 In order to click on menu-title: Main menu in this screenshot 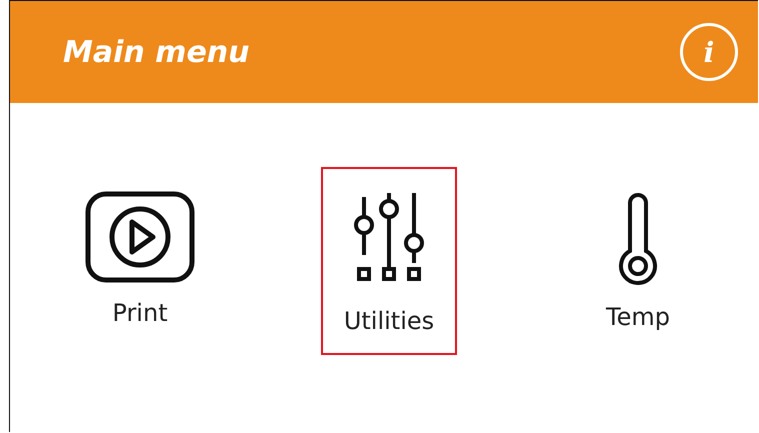, I will do `click(156, 52)`.